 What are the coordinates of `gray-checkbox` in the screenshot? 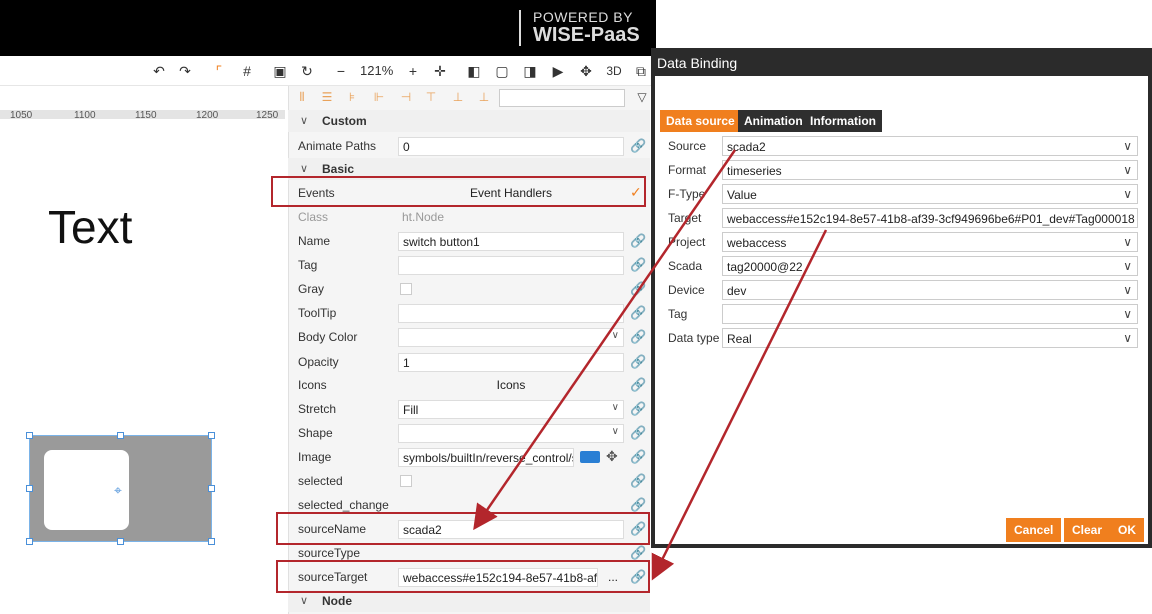 It's located at (406, 289).